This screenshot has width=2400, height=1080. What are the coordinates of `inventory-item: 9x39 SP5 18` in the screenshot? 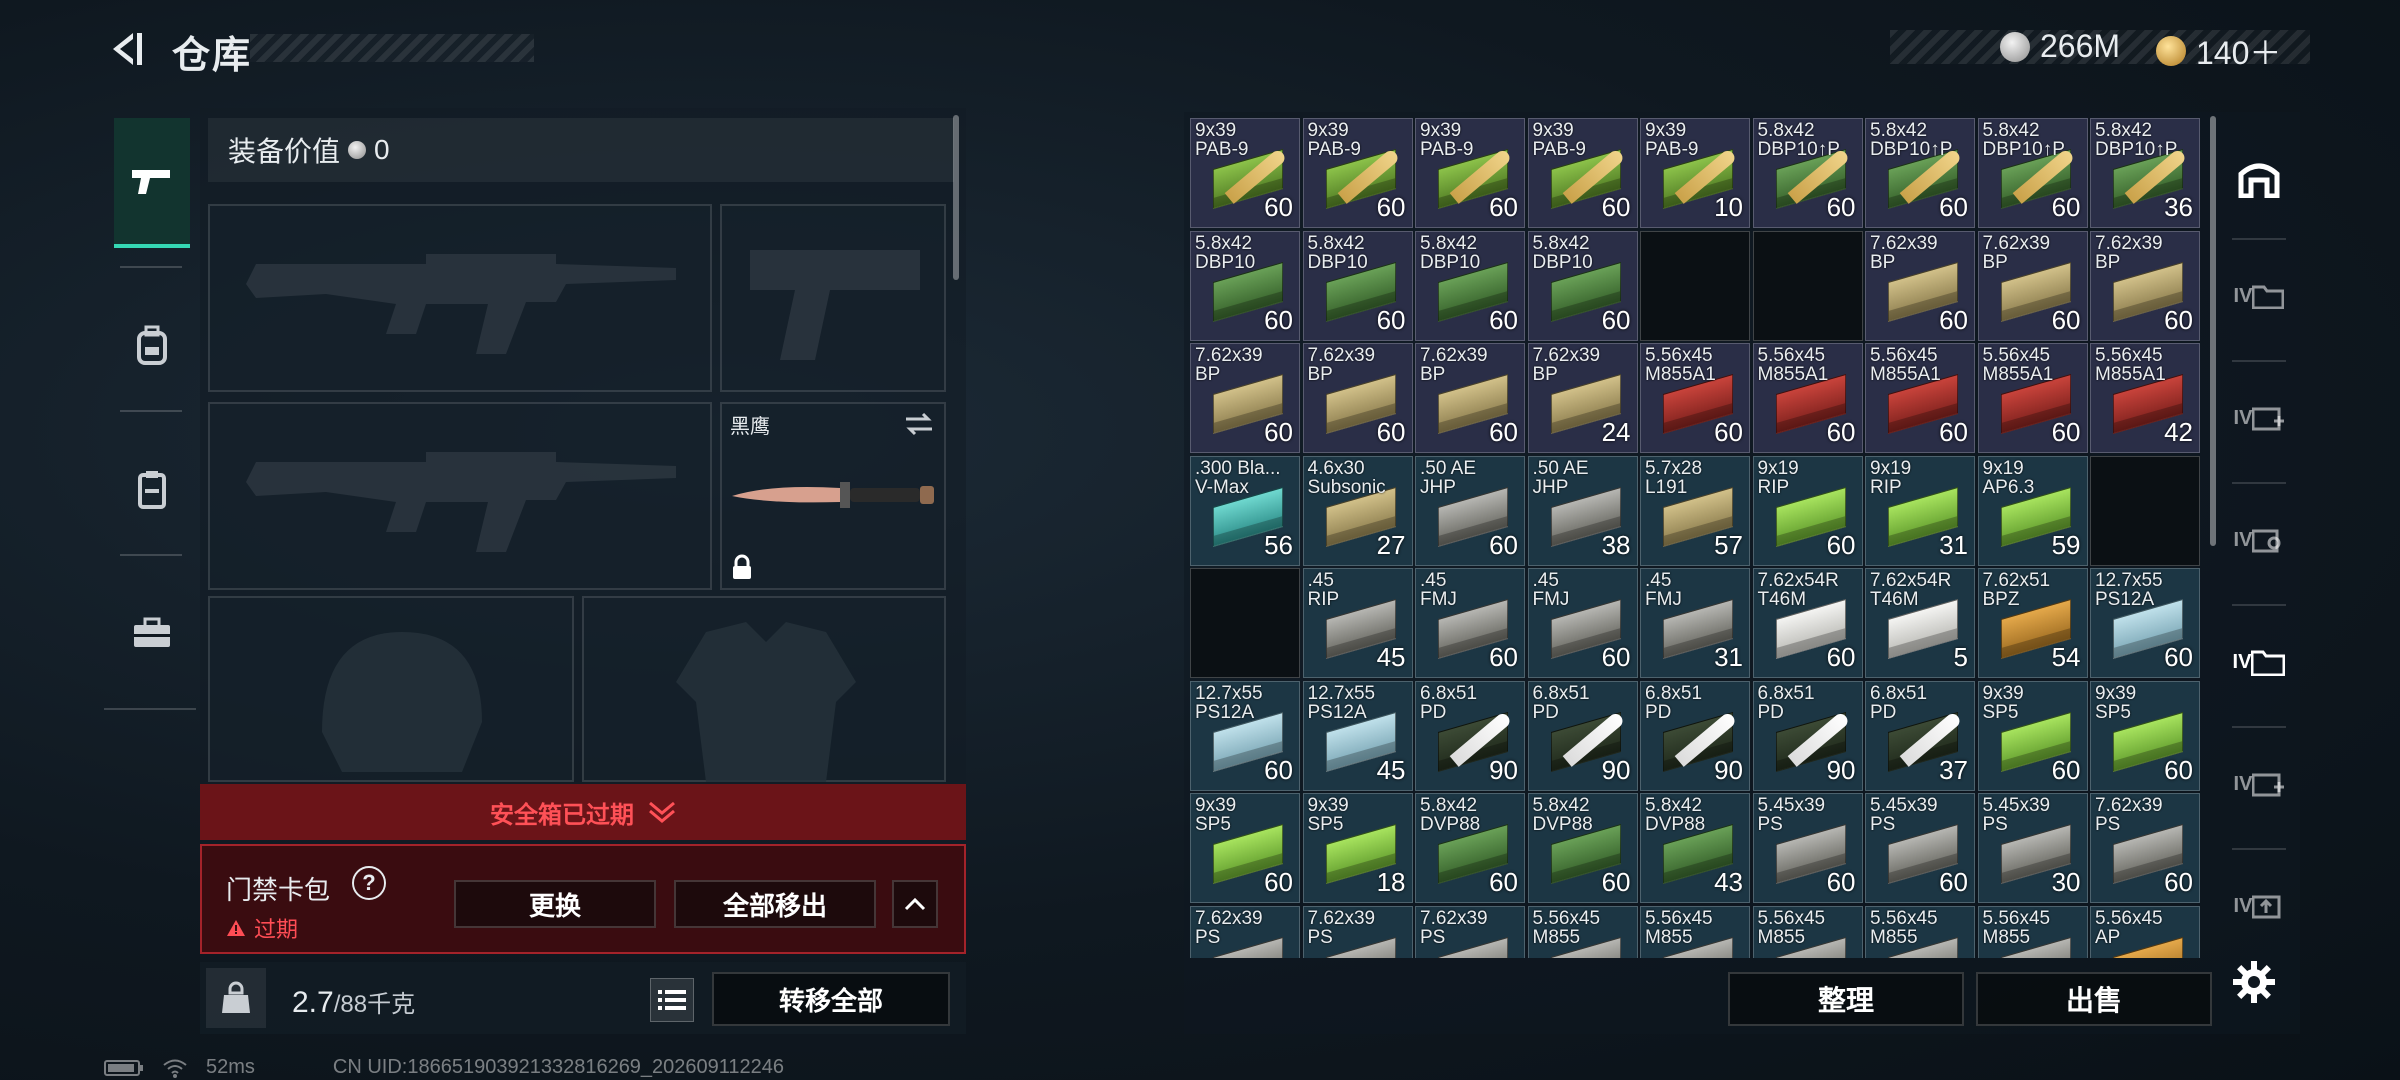 It's located at (1357, 848).